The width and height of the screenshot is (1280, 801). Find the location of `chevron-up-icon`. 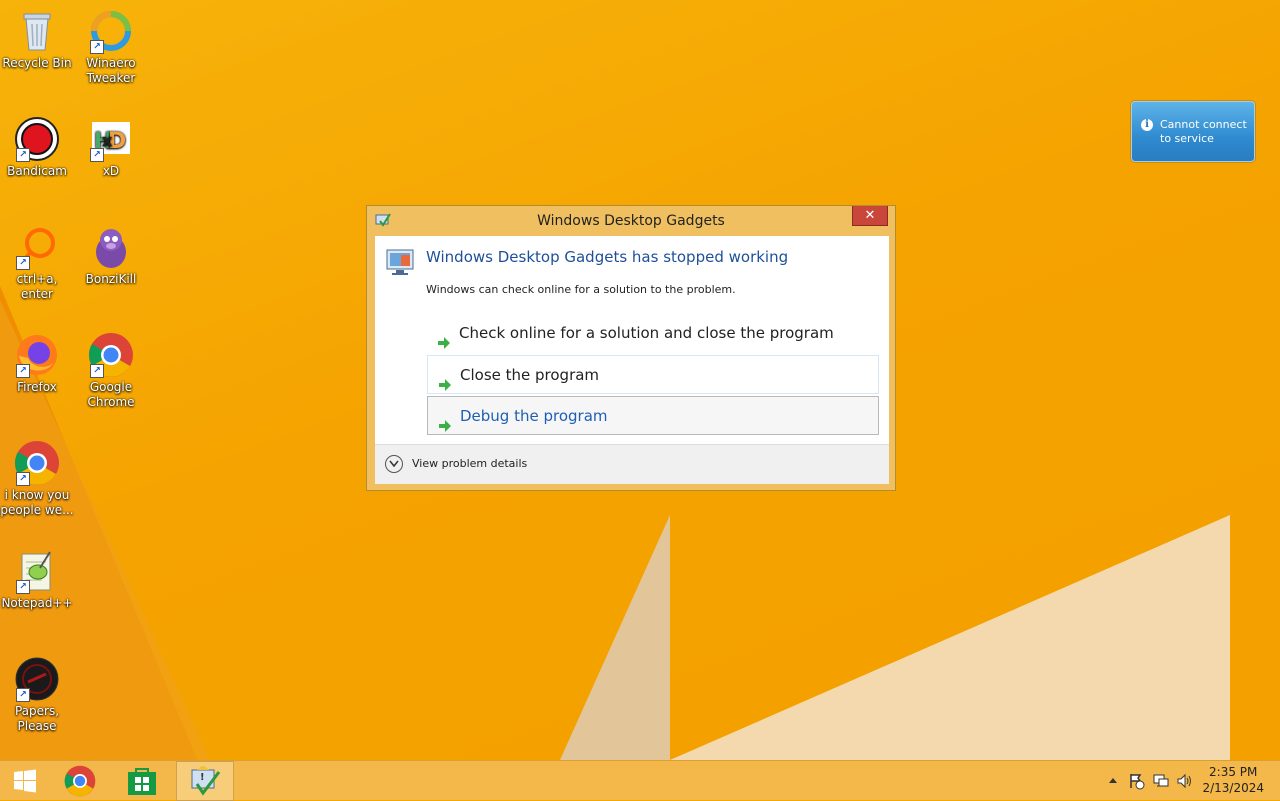

chevron-up-icon is located at coordinates (1113, 780).